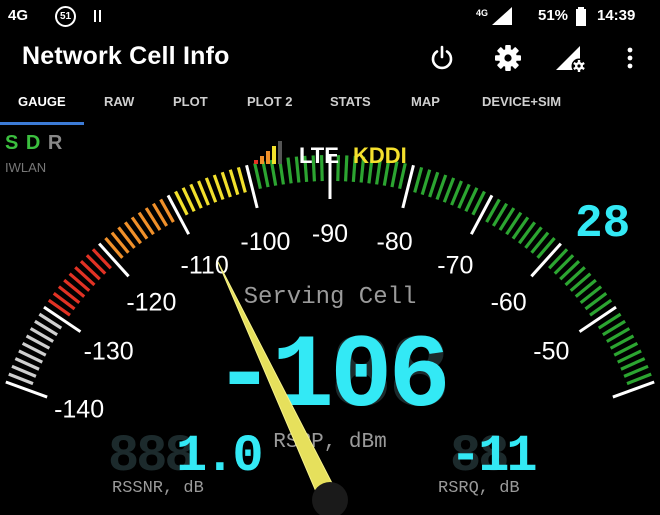  Describe the element at coordinates (79, 410) in the screenshot. I see `gauge-scale-label: -140` at that location.